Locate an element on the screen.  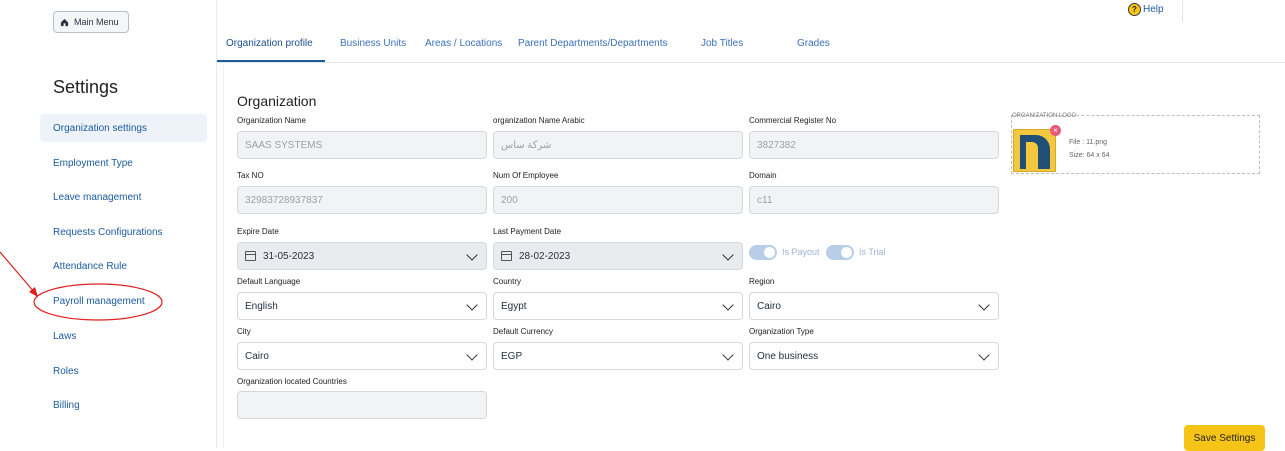
sidebar-item-organization-settings: Organization settings is located at coordinates (123, 128).